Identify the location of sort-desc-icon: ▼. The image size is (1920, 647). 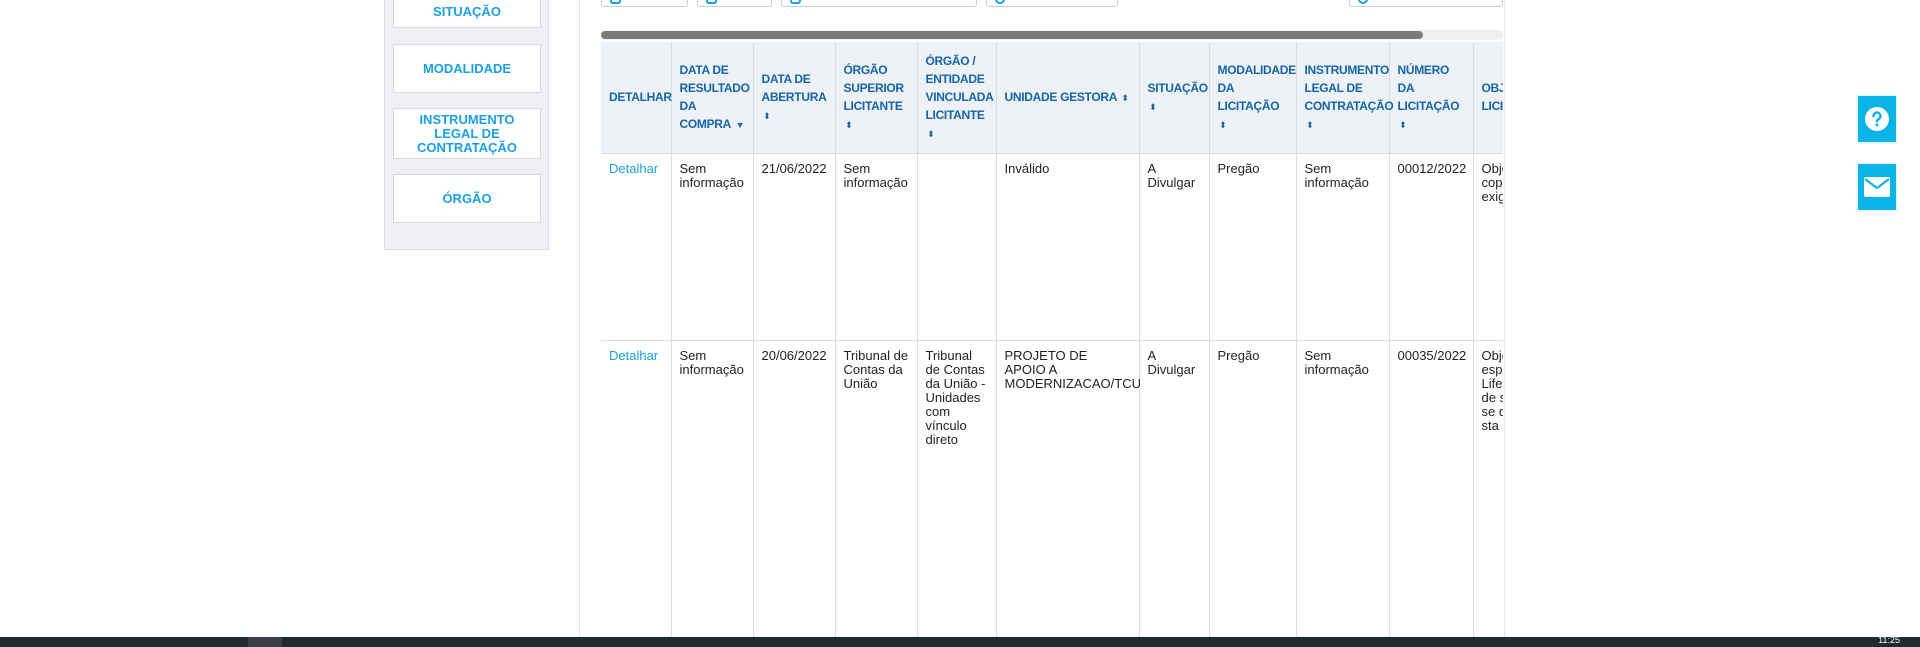
(740, 125).